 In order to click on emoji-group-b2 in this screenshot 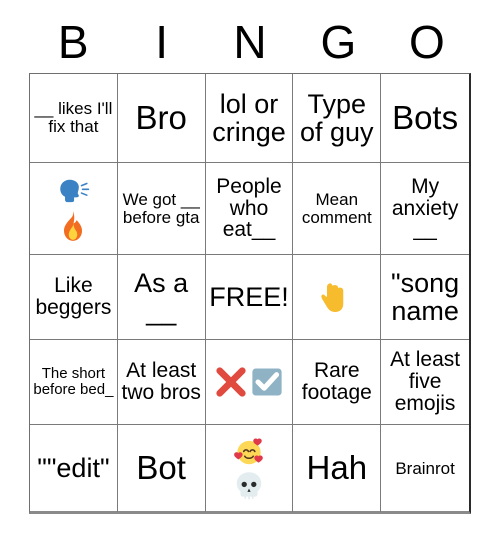, I will do `click(73, 209)`.